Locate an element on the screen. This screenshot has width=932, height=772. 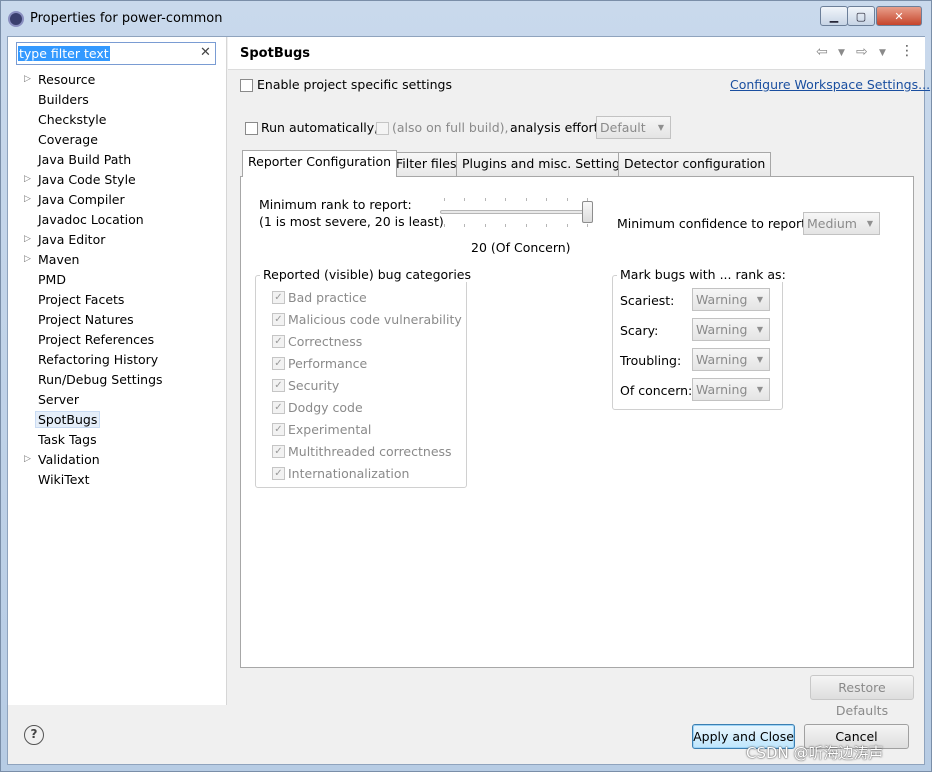
clear-filter-icon: ✕ is located at coordinates (205, 52).